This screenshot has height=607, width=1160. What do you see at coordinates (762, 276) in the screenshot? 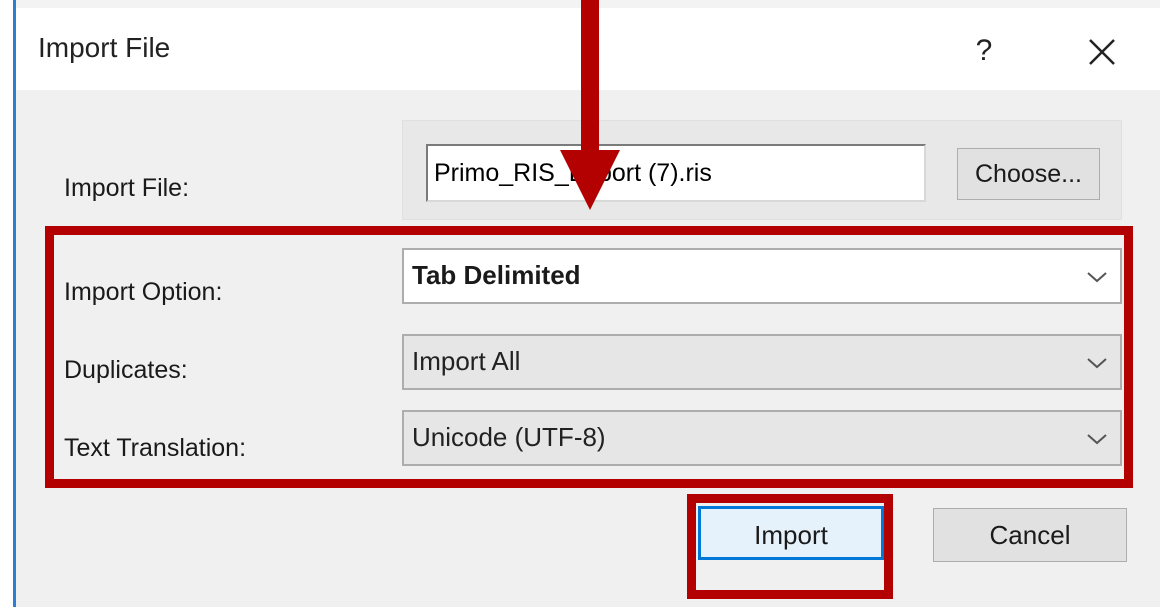
I see `import-option-select: Tab Delimited` at bounding box center [762, 276].